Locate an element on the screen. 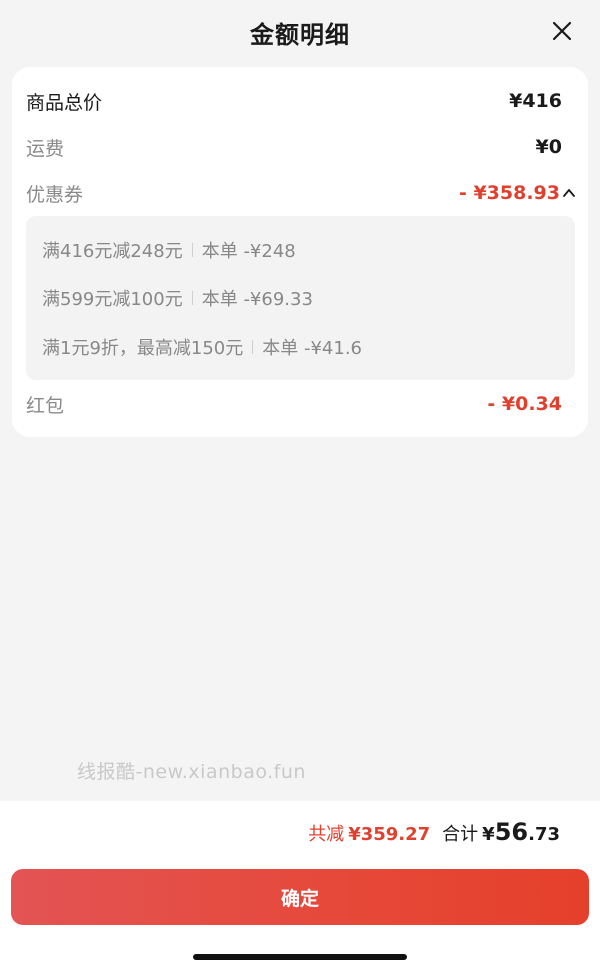 This screenshot has height=972, width=600. redpacket-row: 红包 - ¥0.34 is located at coordinates (294, 404).